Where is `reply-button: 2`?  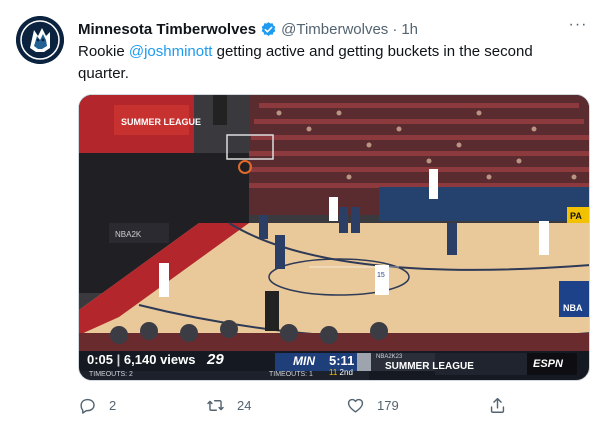
reply-button: 2 is located at coordinates (97, 405).